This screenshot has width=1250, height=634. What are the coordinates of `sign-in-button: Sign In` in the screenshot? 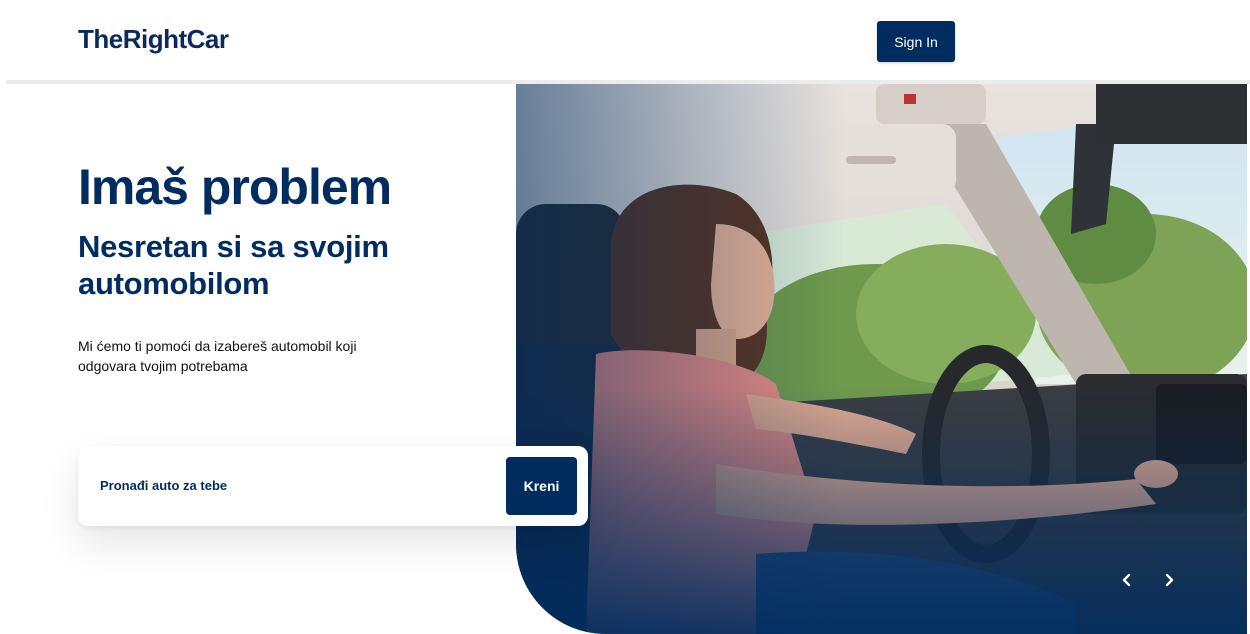 It's located at (916, 41).